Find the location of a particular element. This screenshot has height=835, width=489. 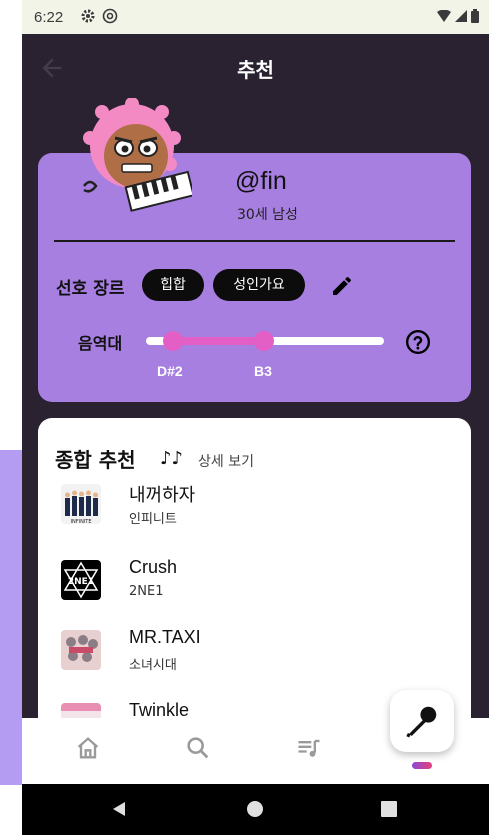

gear-icon is located at coordinates (88, 16).